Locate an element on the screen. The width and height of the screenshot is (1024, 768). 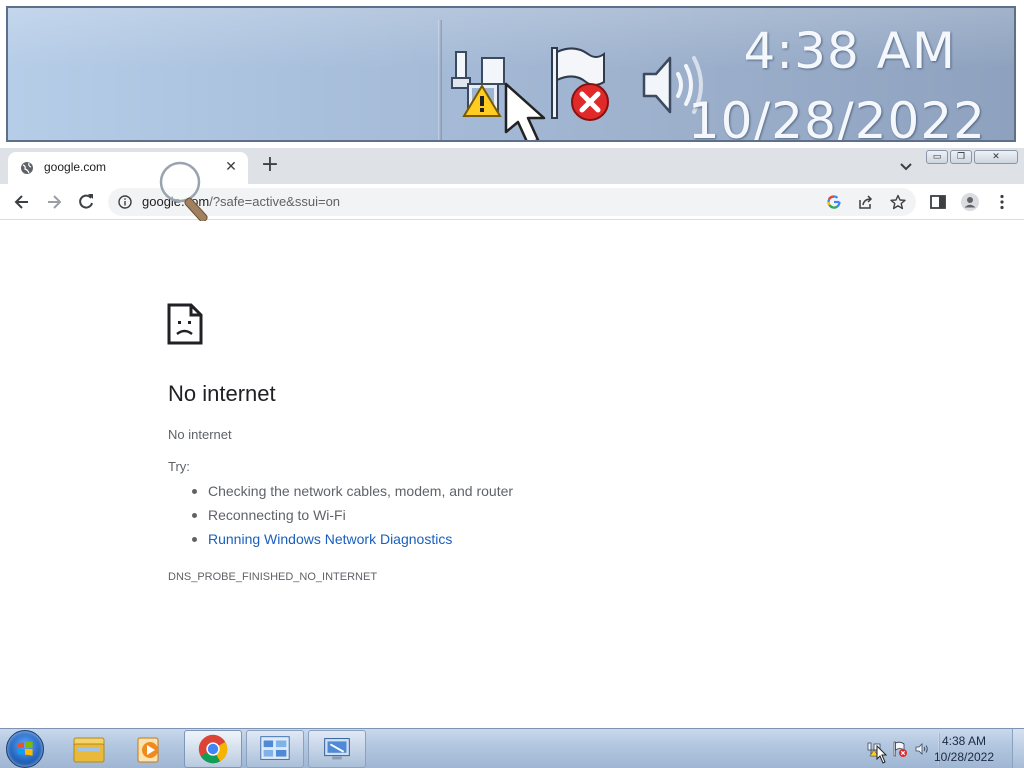
explorer-icon is located at coordinates (89, 750).